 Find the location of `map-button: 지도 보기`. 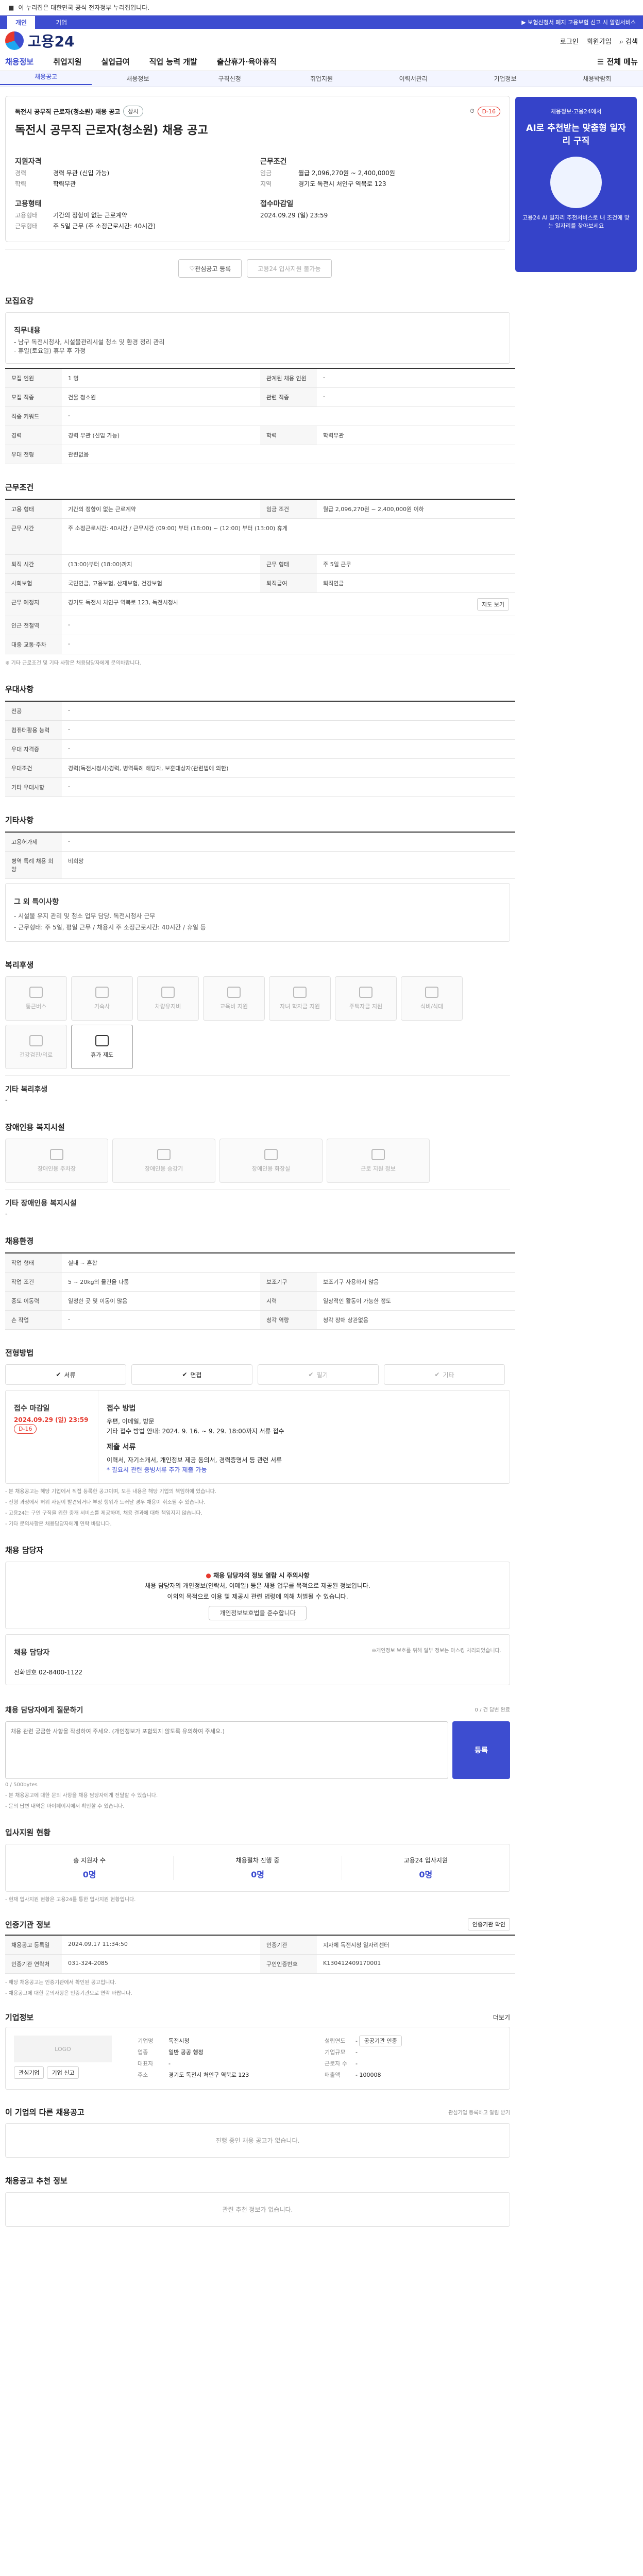

map-button: 지도 보기 is located at coordinates (493, 604).